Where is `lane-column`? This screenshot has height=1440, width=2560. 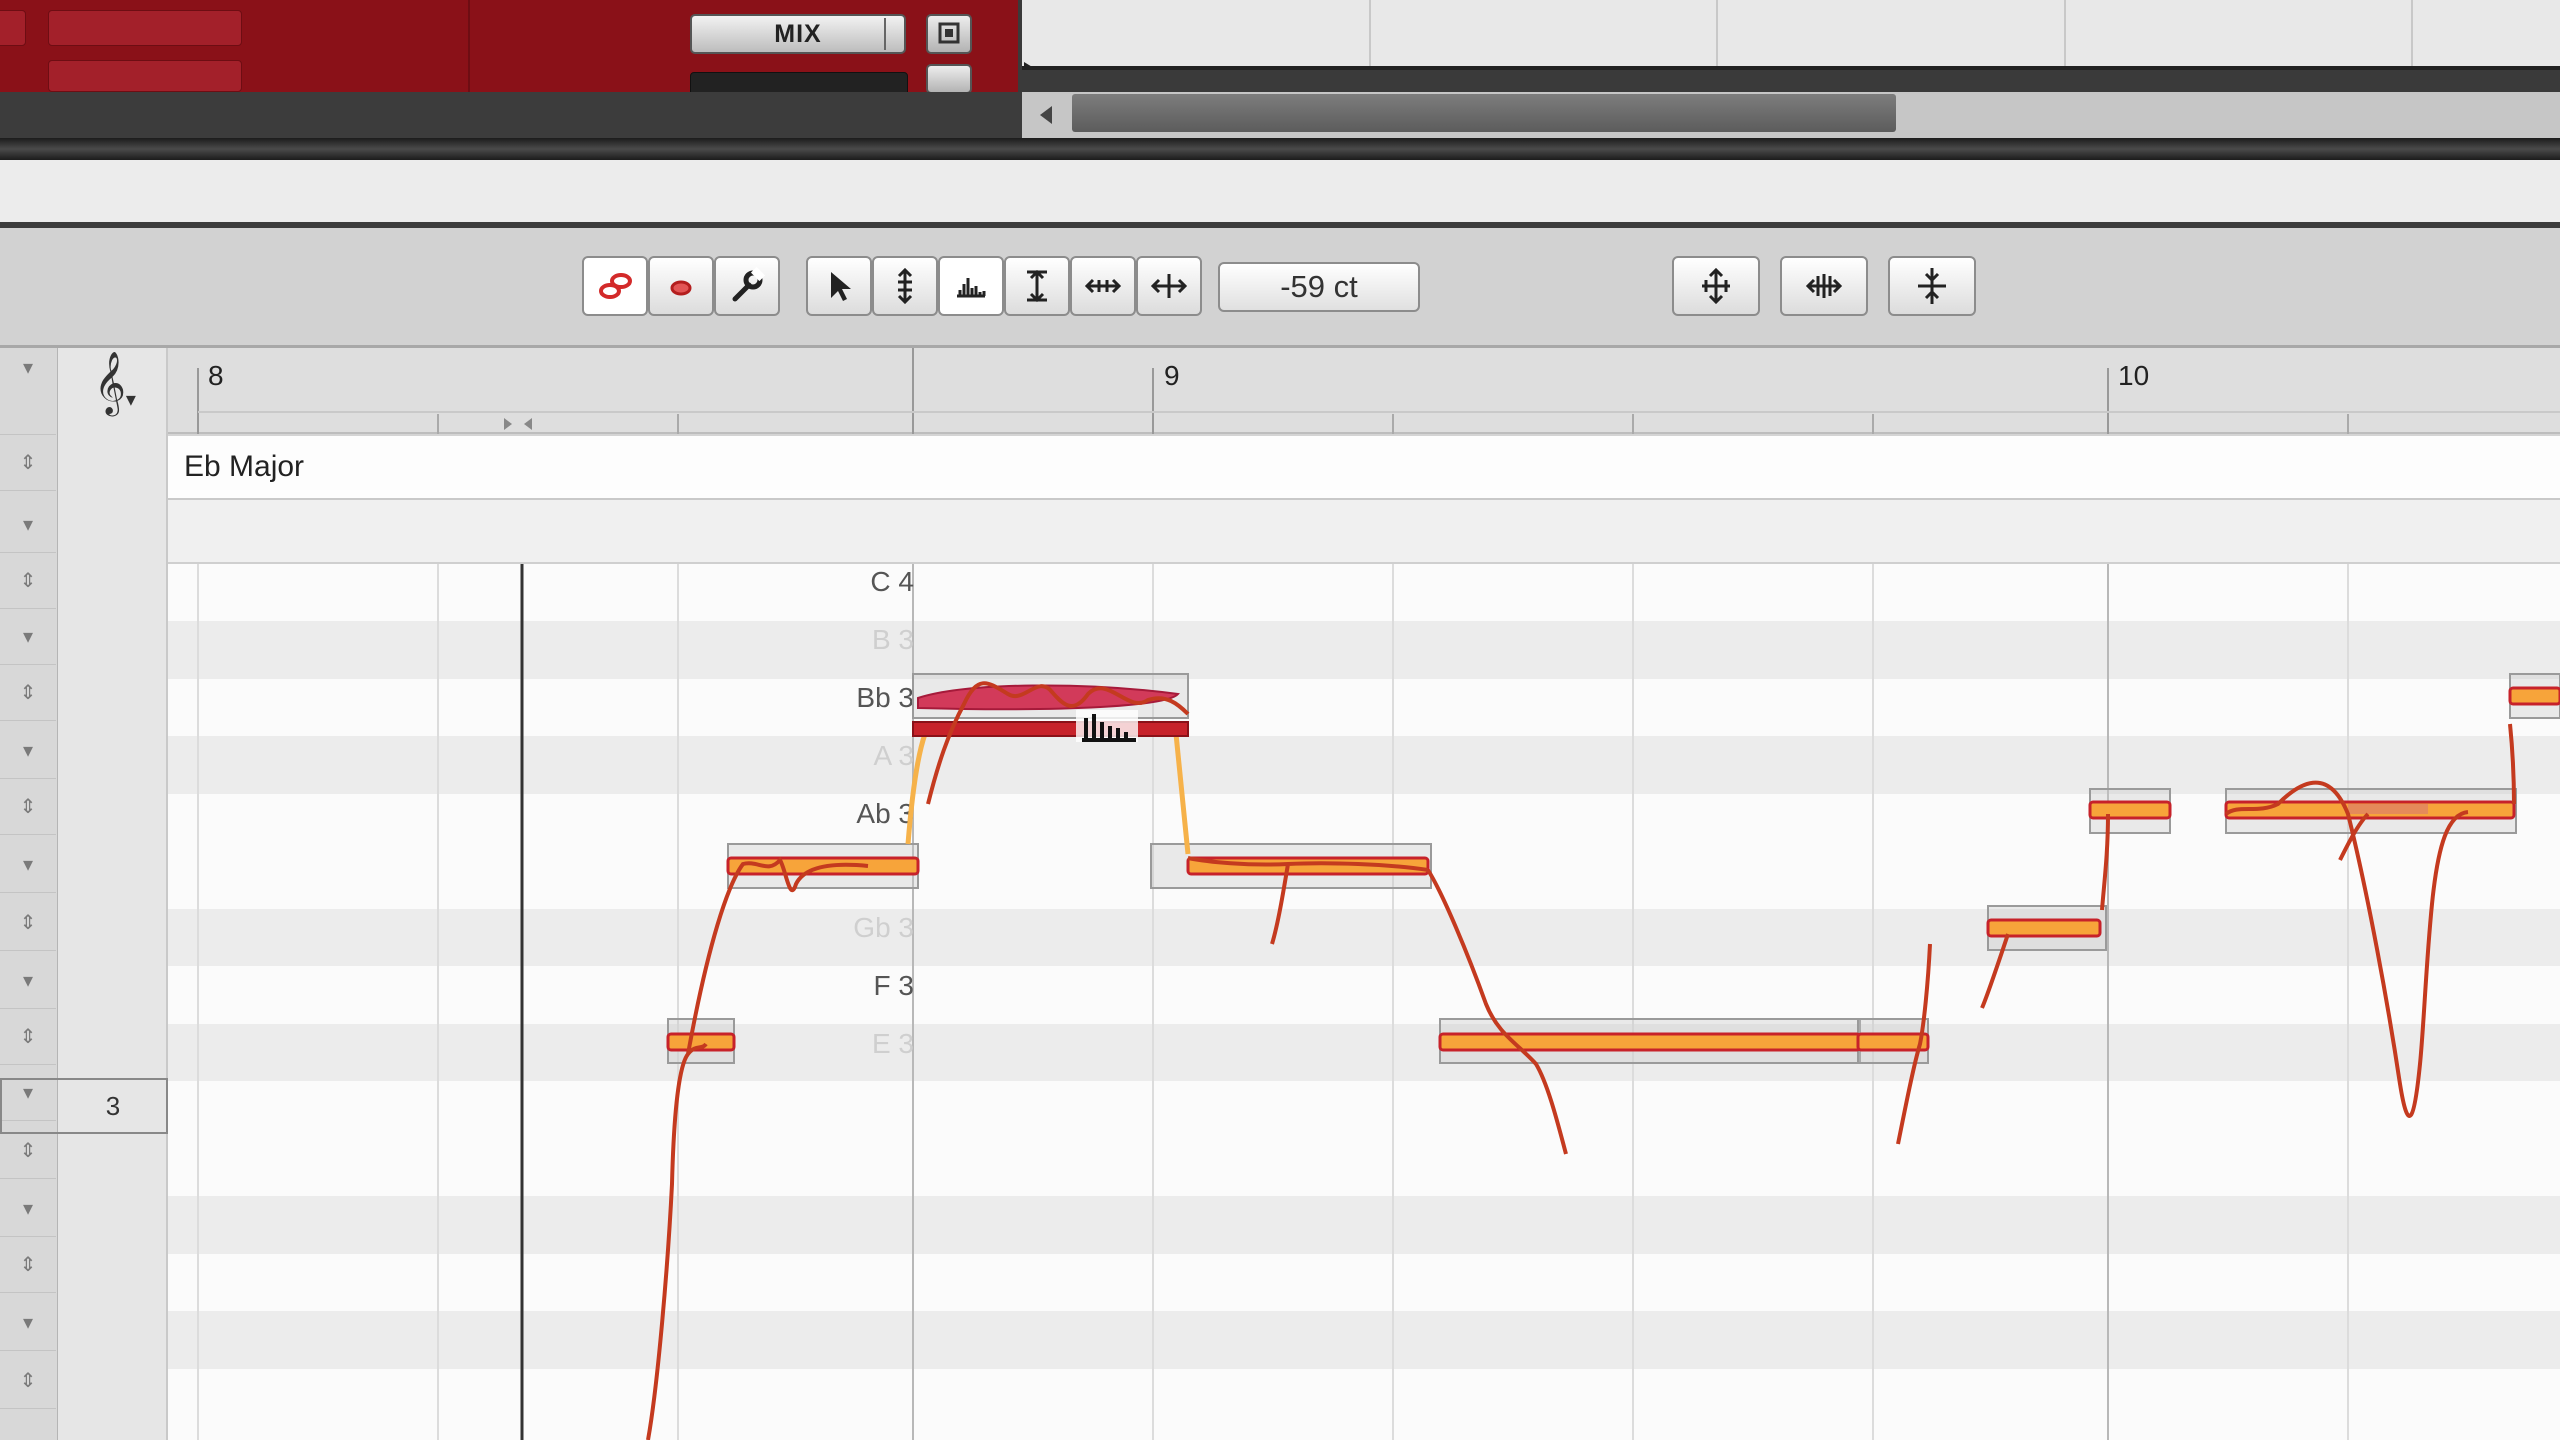
lane-column is located at coordinates (113, 894).